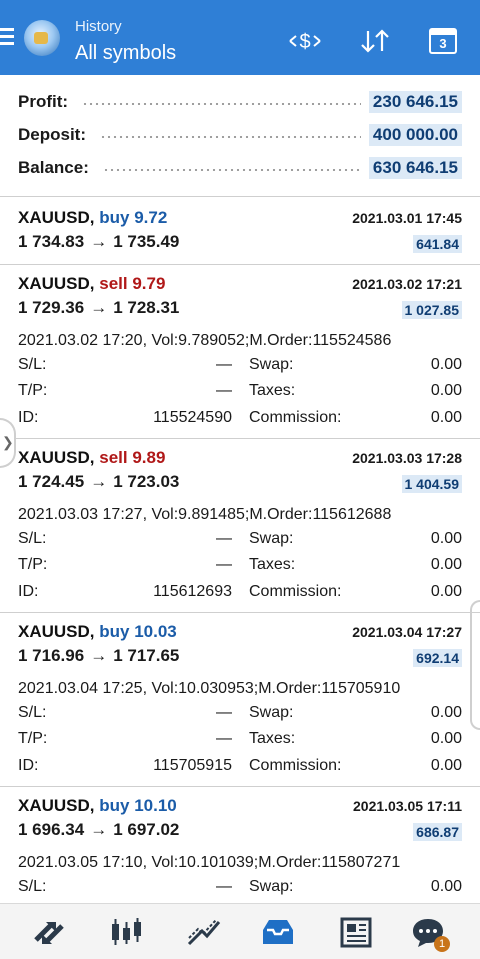  What do you see at coordinates (431, 484) in the screenshot?
I see `deal-profit: 1 404.59` at bounding box center [431, 484].